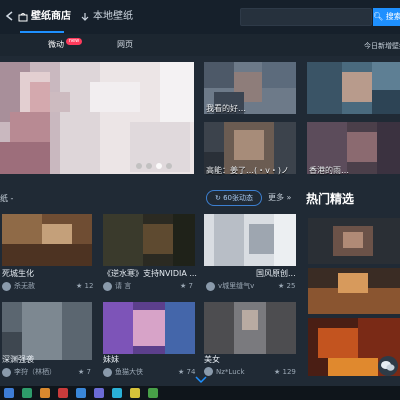 This screenshot has width=400, height=400. I want to click on banner-dot-active, so click(159, 166).